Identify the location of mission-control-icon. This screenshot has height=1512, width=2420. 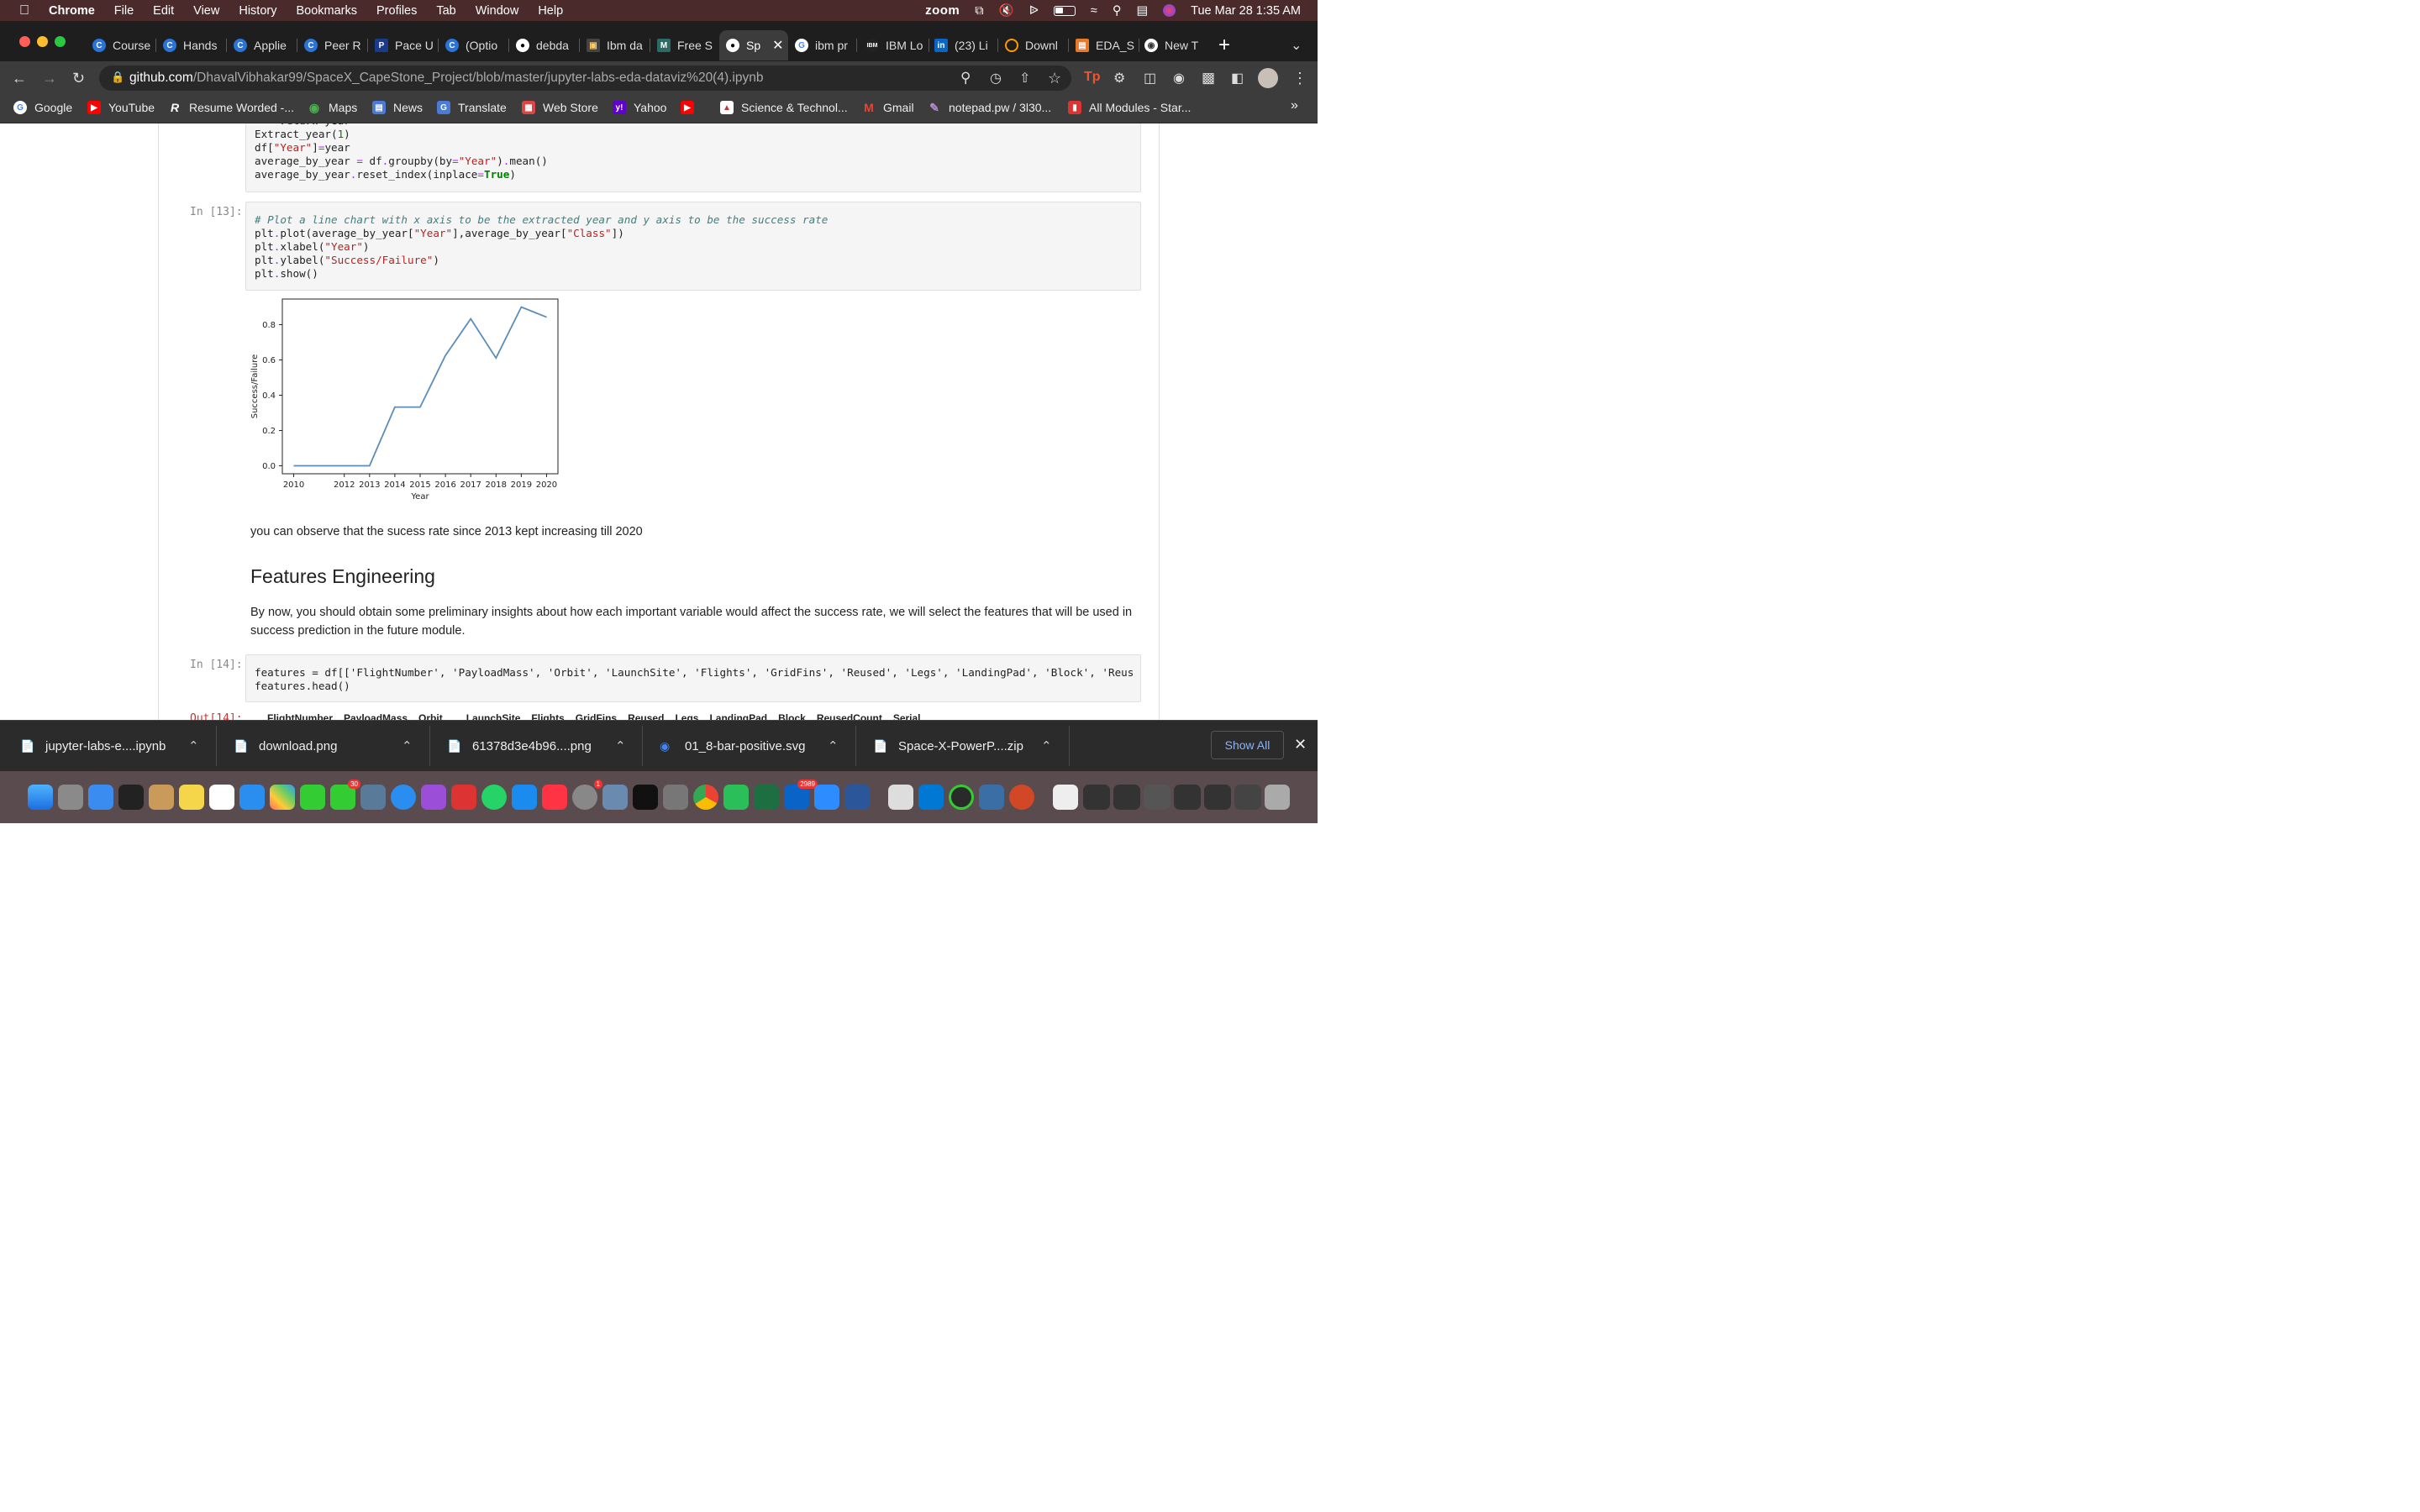
(131, 797).